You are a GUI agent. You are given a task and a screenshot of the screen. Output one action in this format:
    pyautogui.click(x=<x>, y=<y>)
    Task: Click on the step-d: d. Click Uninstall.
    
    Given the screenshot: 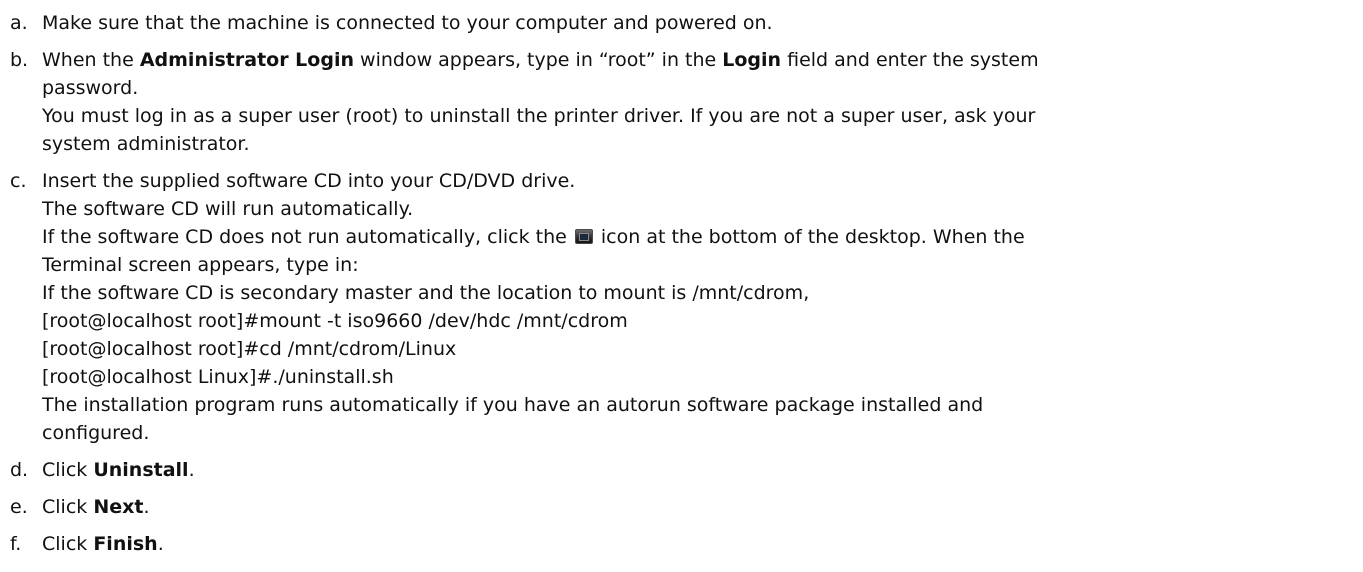 What is the action you would take?
    pyautogui.click(x=681, y=470)
    